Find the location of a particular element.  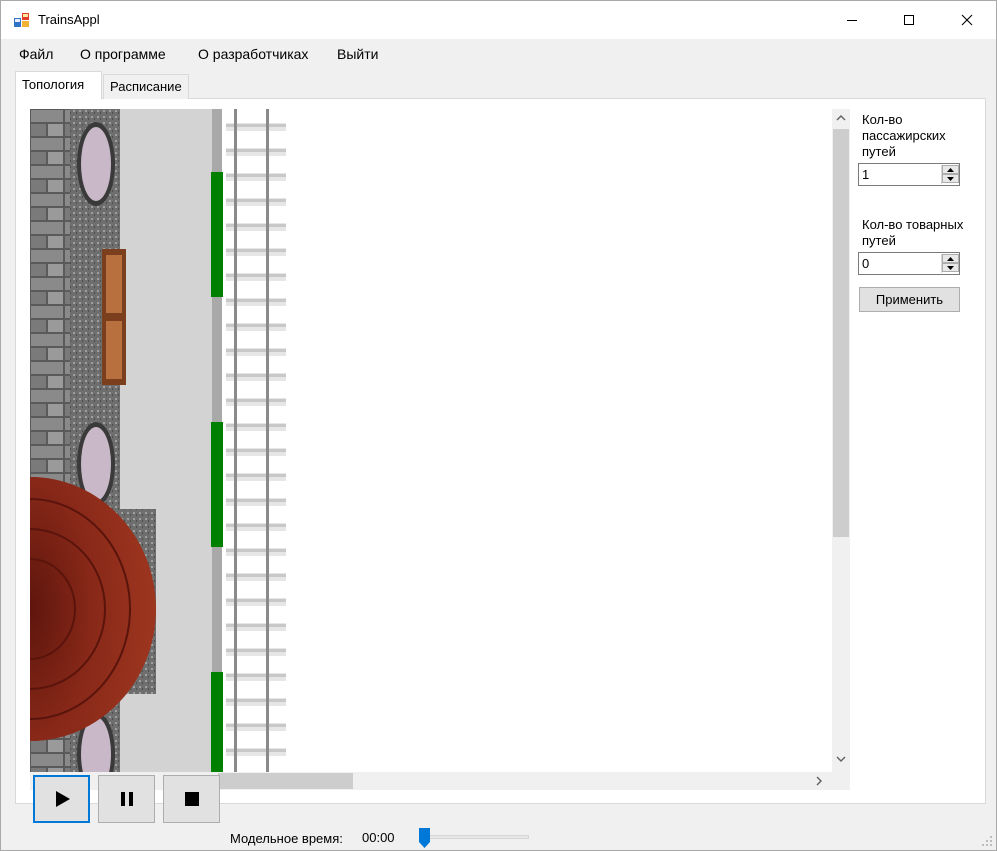

passenger-tracks-label: Кол-во пассажирских путей is located at coordinates (904, 135).